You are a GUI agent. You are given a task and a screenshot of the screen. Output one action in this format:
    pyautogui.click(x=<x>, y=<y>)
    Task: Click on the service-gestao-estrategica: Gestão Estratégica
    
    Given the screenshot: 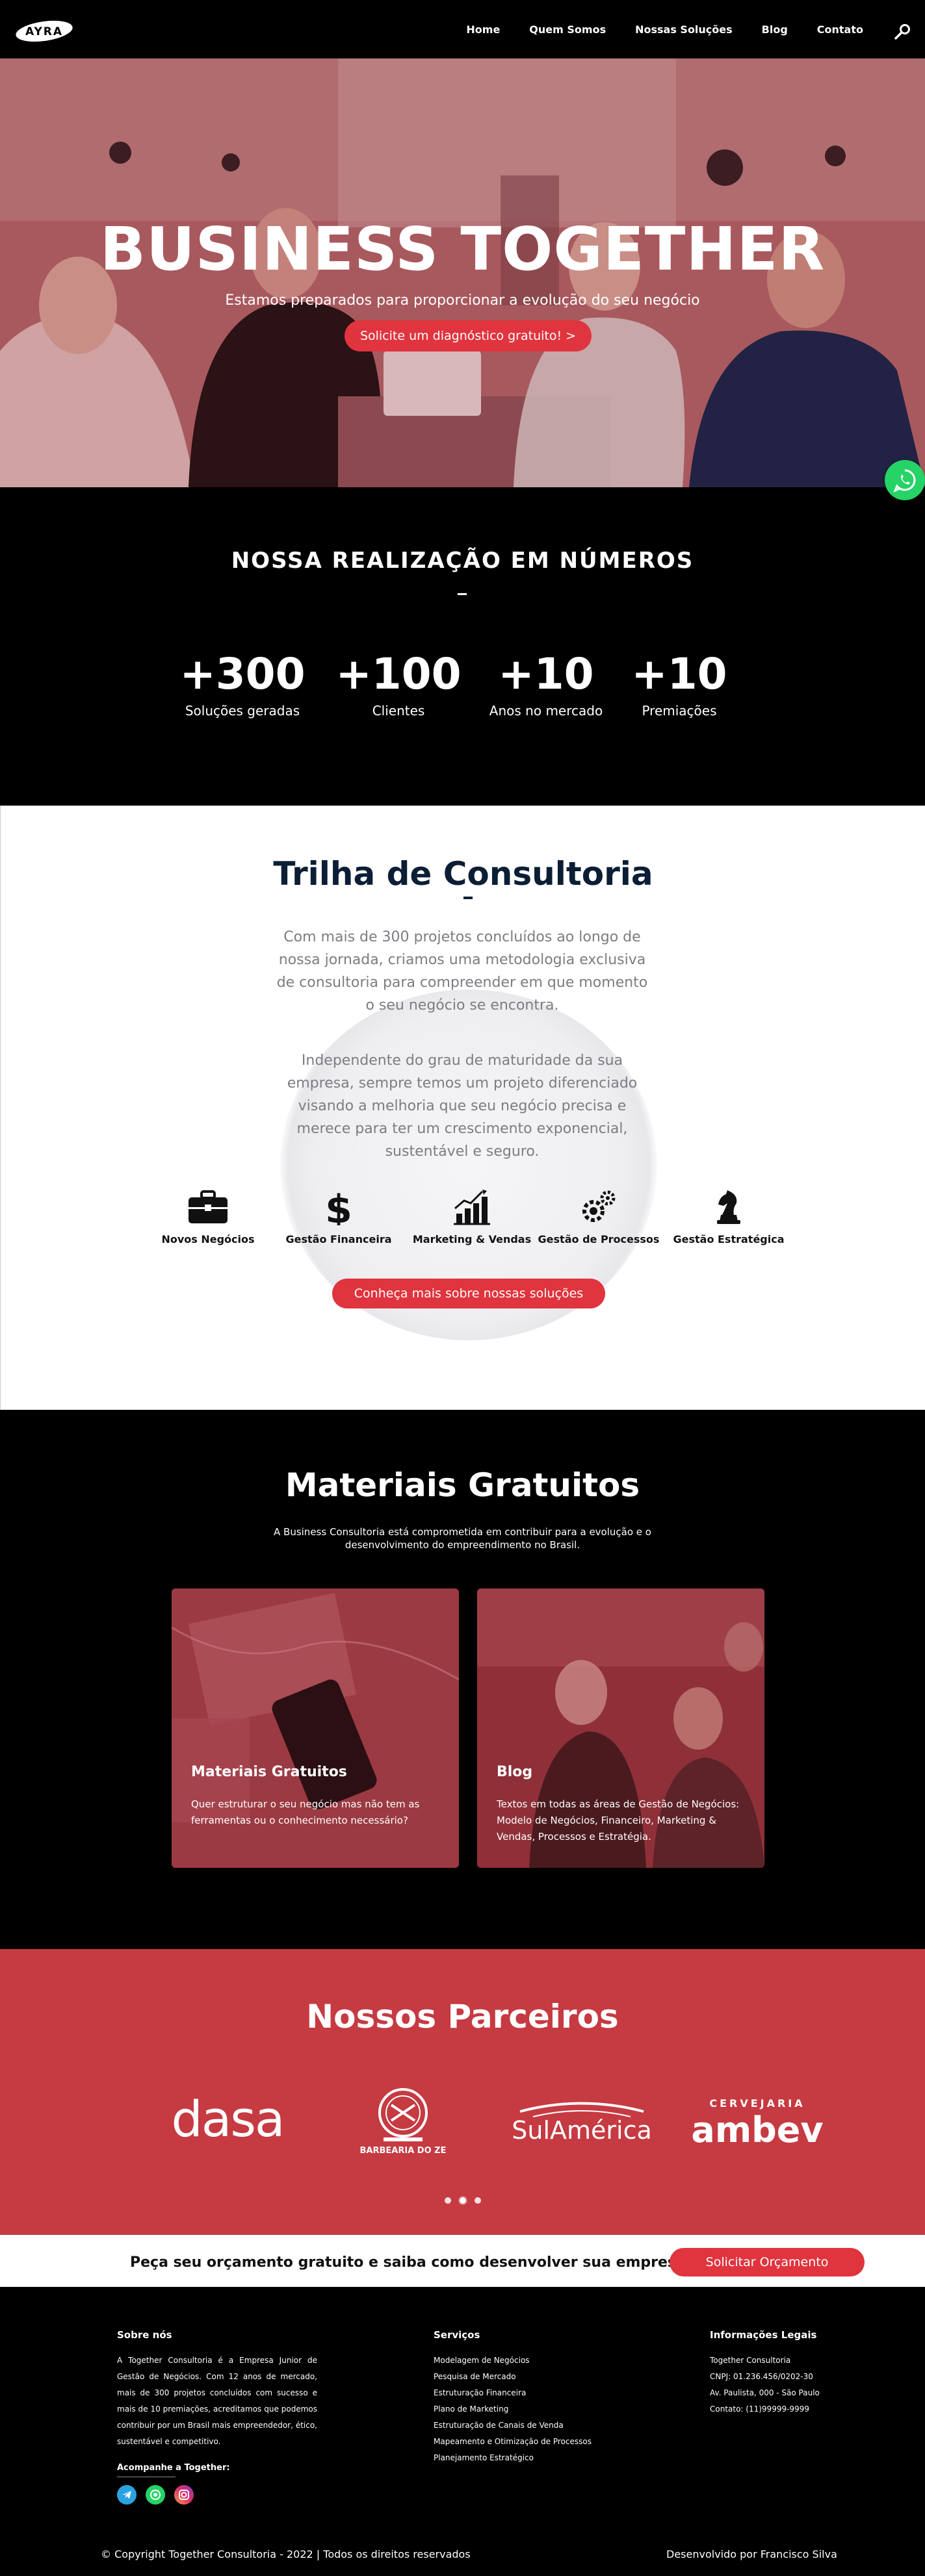 What is the action you would take?
    pyautogui.click(x=729, y=1217)
    